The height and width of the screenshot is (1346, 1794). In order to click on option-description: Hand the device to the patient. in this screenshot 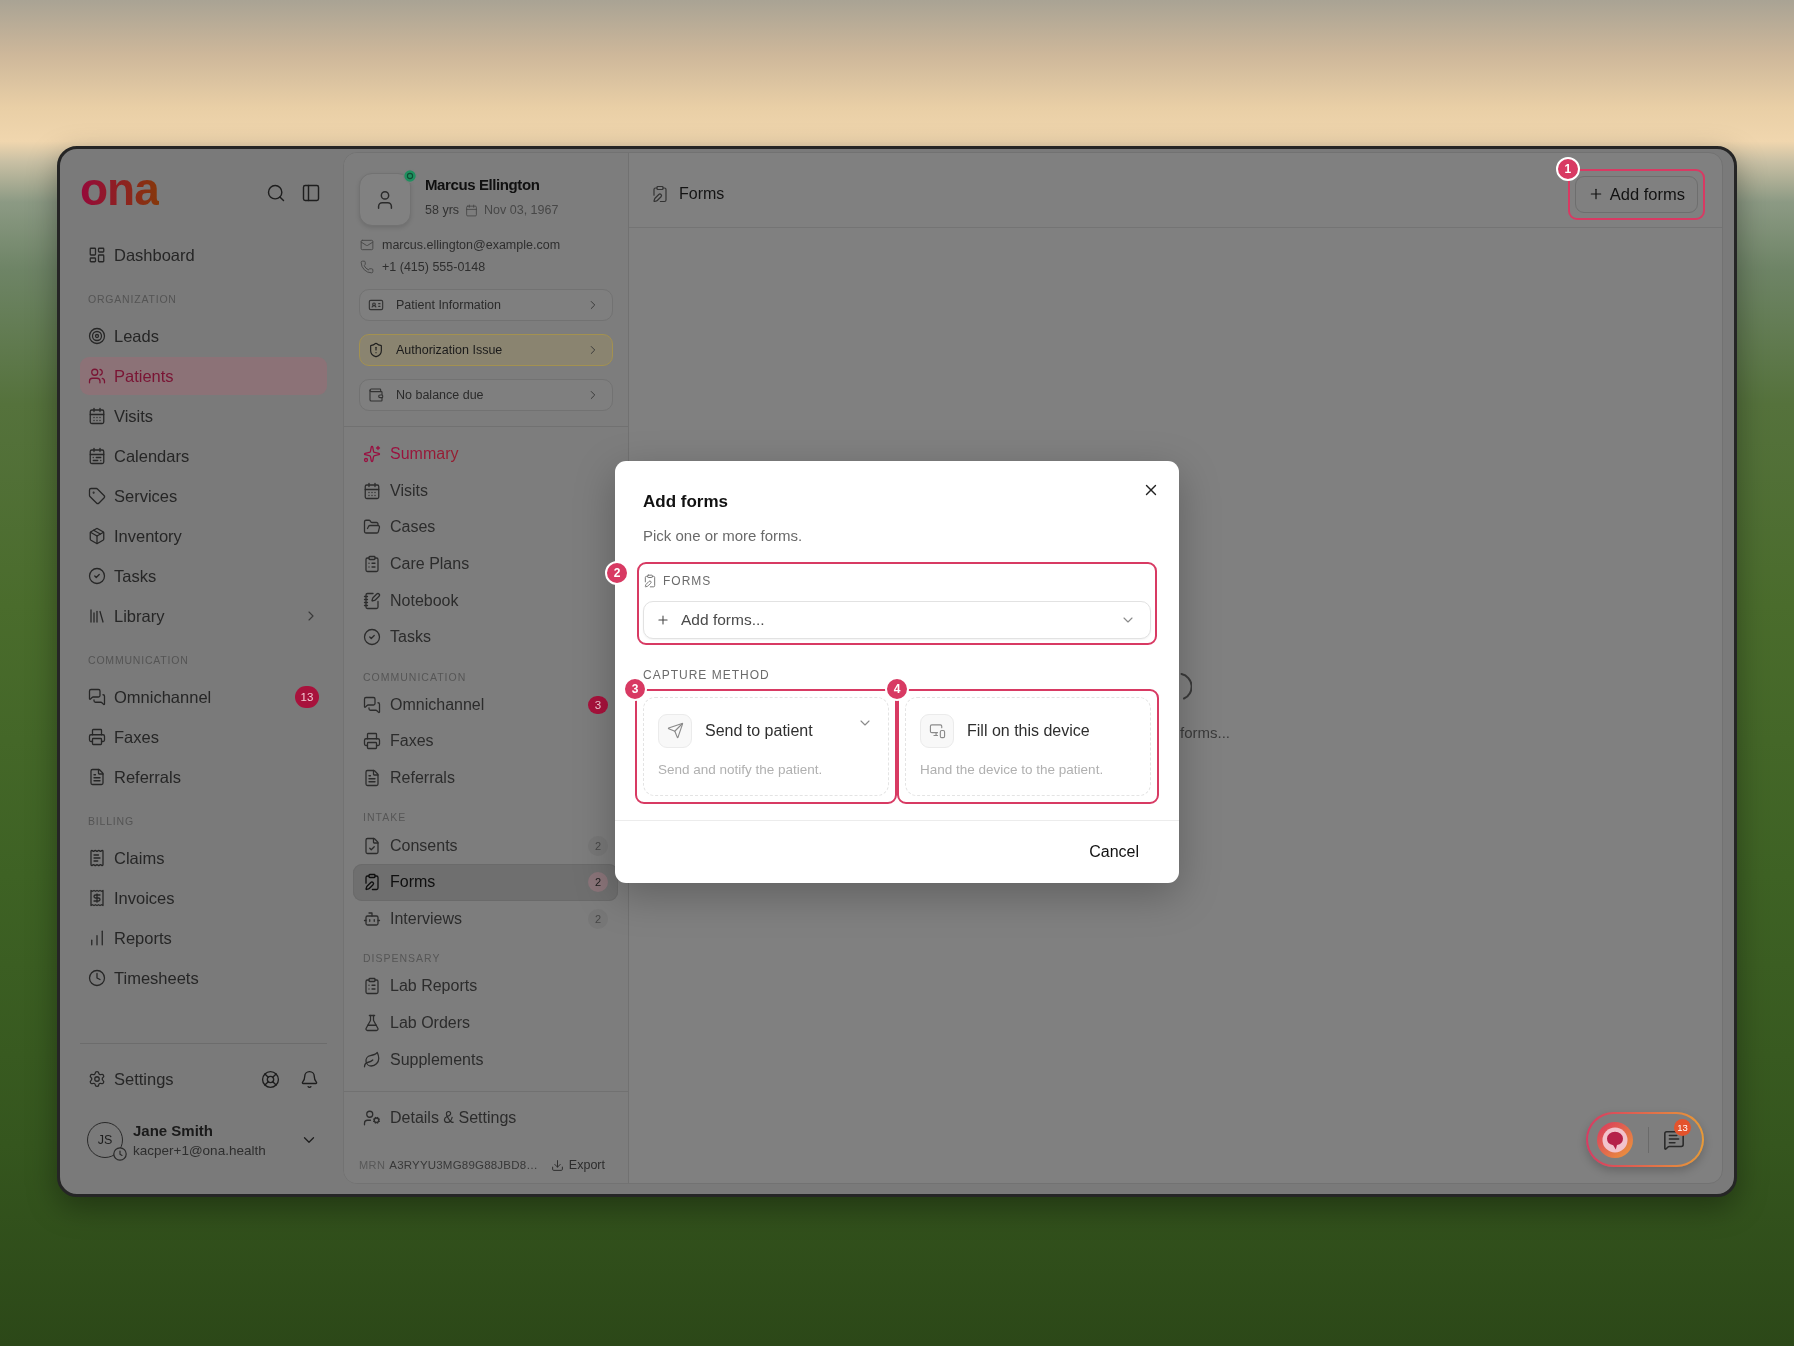, I will do `click(1012, 769)`.